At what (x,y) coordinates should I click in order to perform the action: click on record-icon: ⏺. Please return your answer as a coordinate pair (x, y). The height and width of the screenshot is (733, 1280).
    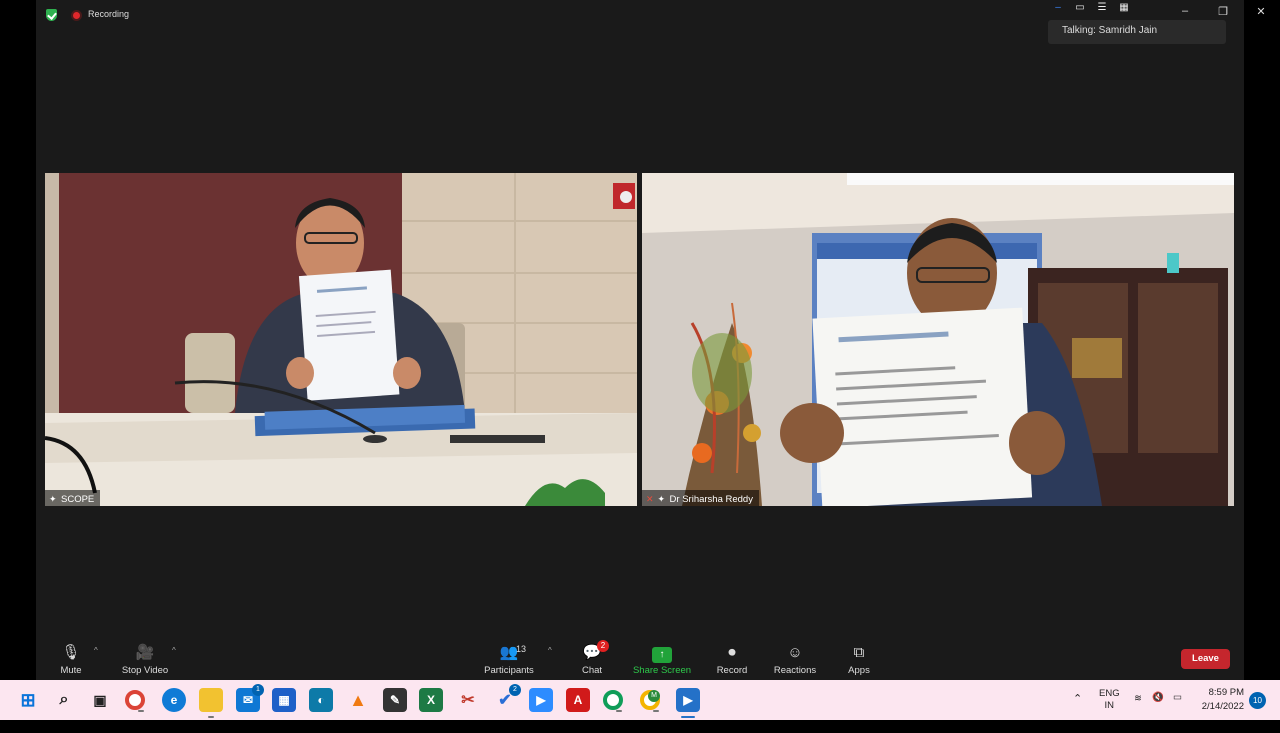
    Looking at the image, I should click on (732, 652).